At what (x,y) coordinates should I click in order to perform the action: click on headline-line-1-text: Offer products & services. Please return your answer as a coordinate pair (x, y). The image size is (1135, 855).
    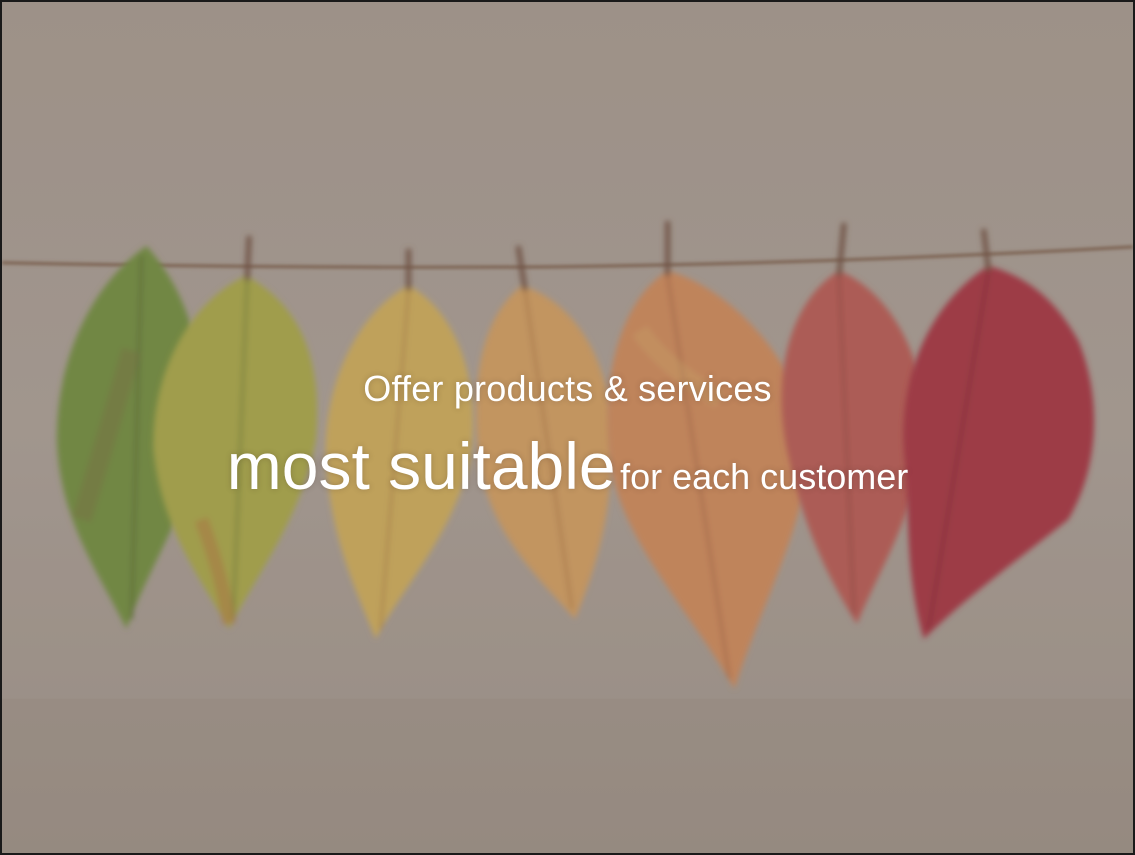
    Looking at the image, I should click on (567, 388).